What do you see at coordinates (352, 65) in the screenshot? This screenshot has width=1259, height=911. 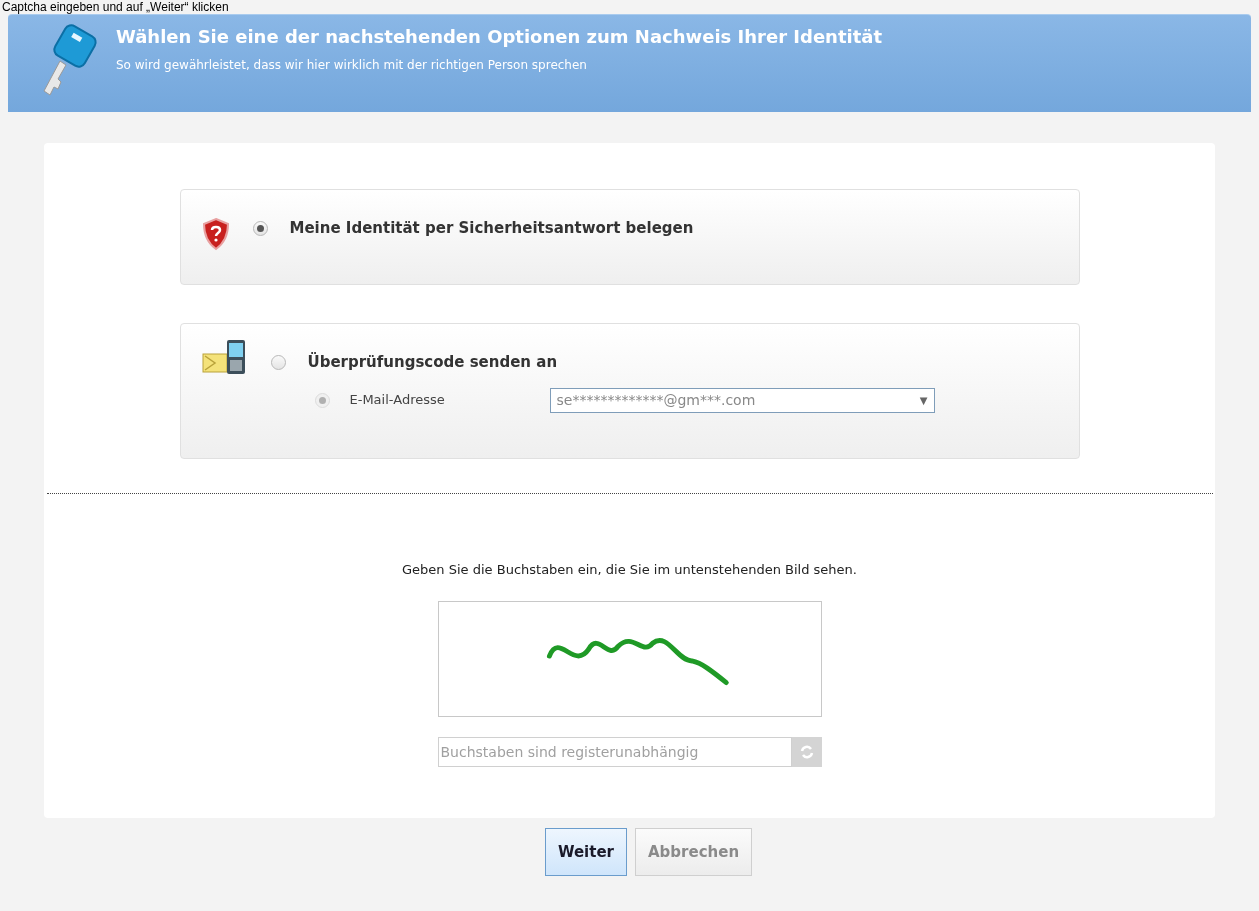 I see `header-subtitle: So wird gewährleistet, dass wir hier wirklich mit der richtigen Person sprechen` at bounding box center [352, 65].